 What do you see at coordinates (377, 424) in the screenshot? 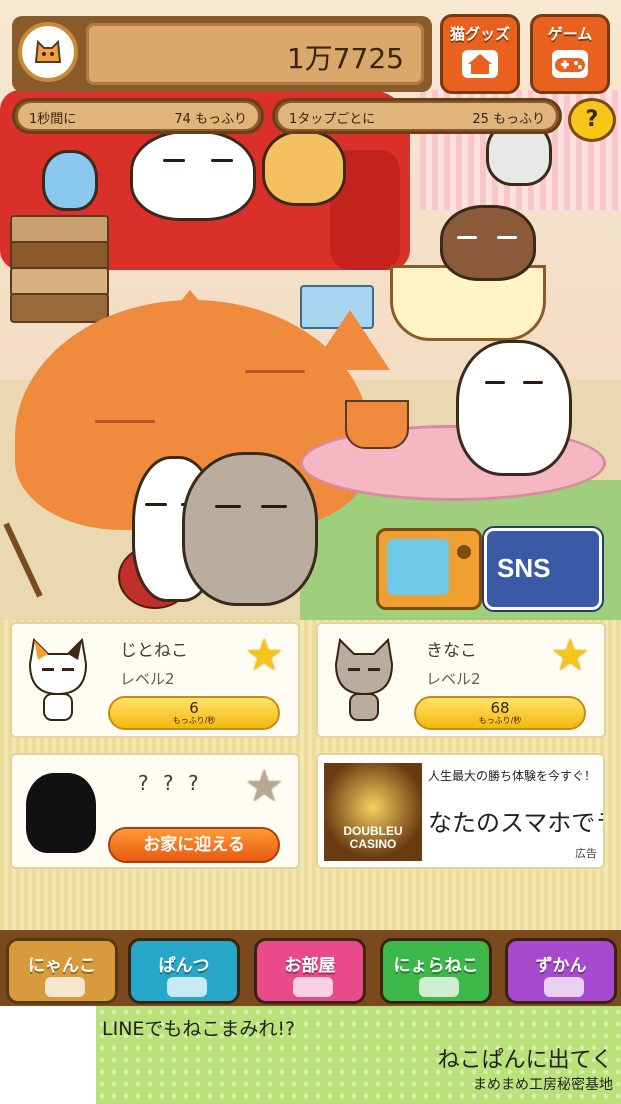
I see `cat-cup` at bounding box center [377, 424].